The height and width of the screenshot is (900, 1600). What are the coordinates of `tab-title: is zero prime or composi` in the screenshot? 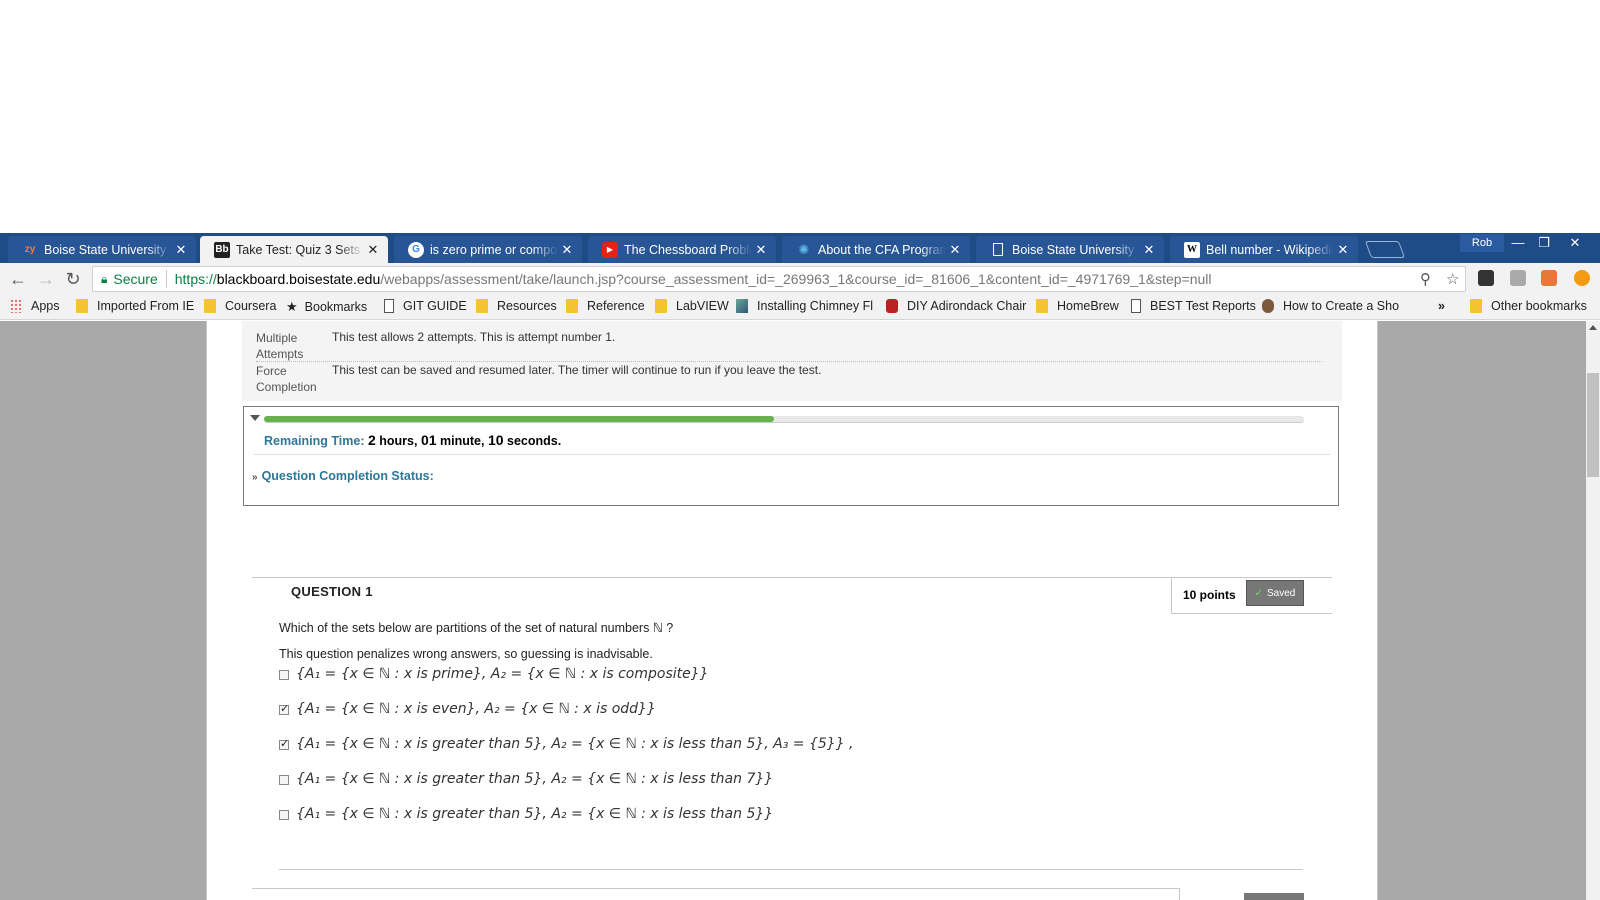 It's located at (494, 249).